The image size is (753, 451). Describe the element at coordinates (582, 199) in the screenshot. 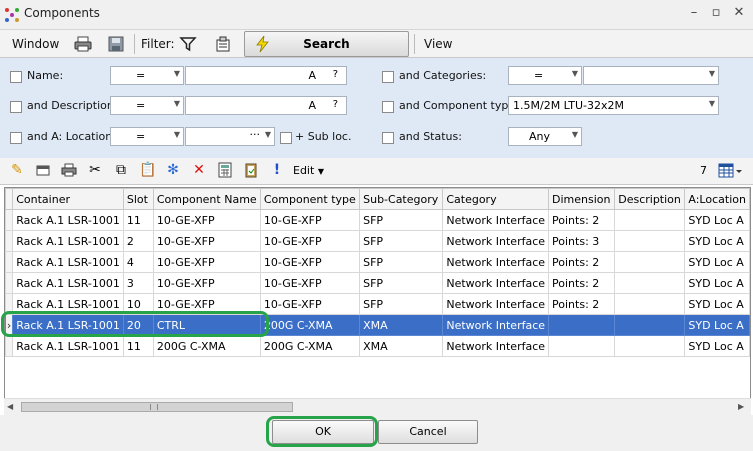

I see `column-header: Dimension` at that location.